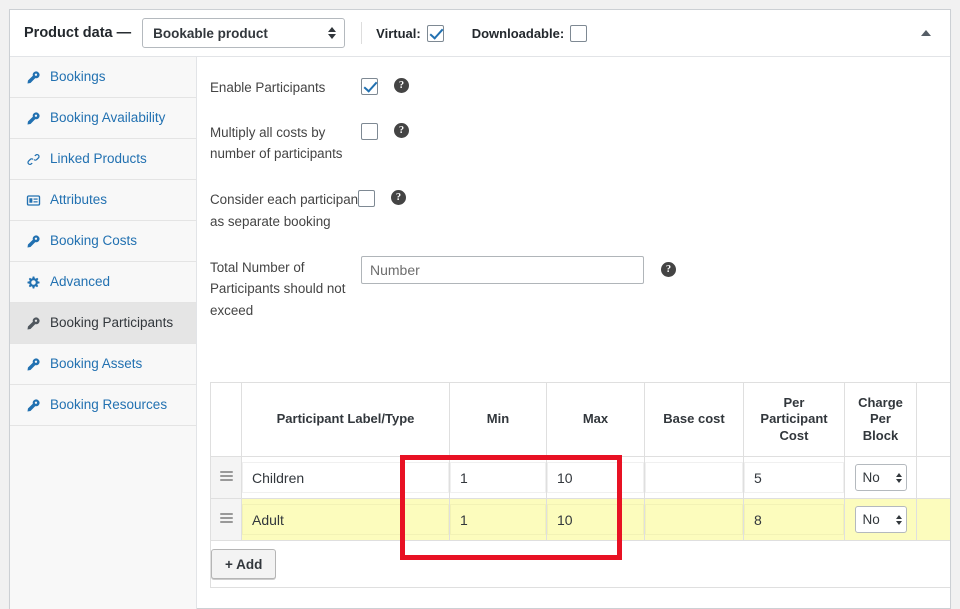 The width and height of the screenshot is (960, 609). What do you see at coordinates (369, 86) in the screenshot?
I see `enable-participants-checkbox` at bounding box center [369, 86].